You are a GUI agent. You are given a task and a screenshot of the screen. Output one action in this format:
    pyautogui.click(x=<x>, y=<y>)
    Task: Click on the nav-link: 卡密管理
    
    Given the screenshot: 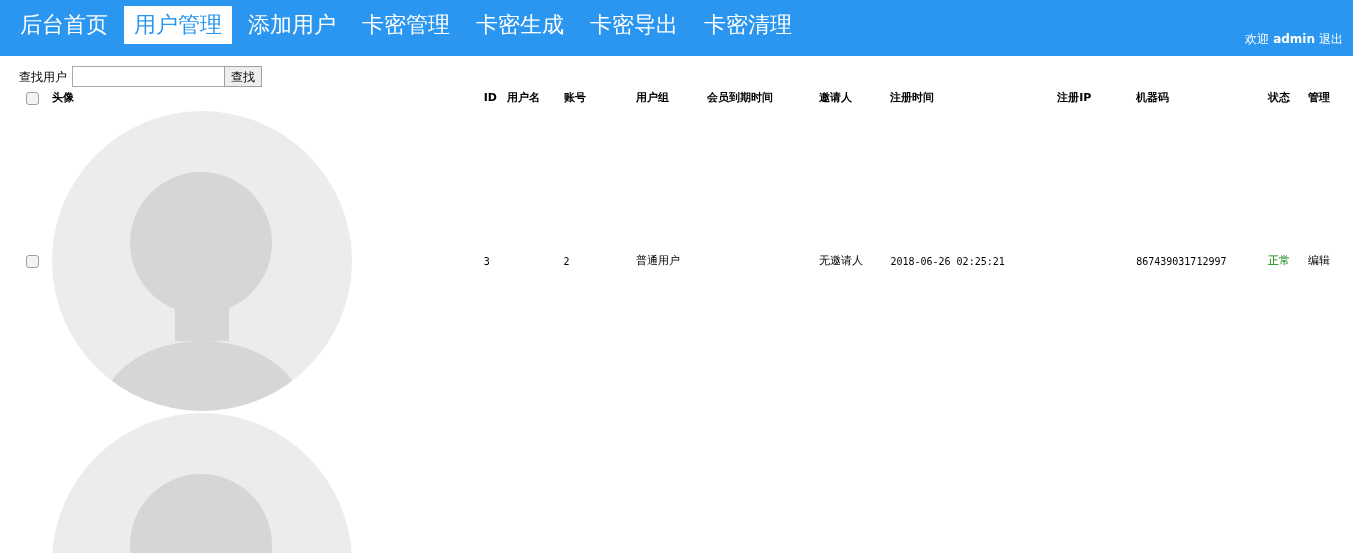 What is the action you would take?
    pyautogui.click(x=406, y=25)
    